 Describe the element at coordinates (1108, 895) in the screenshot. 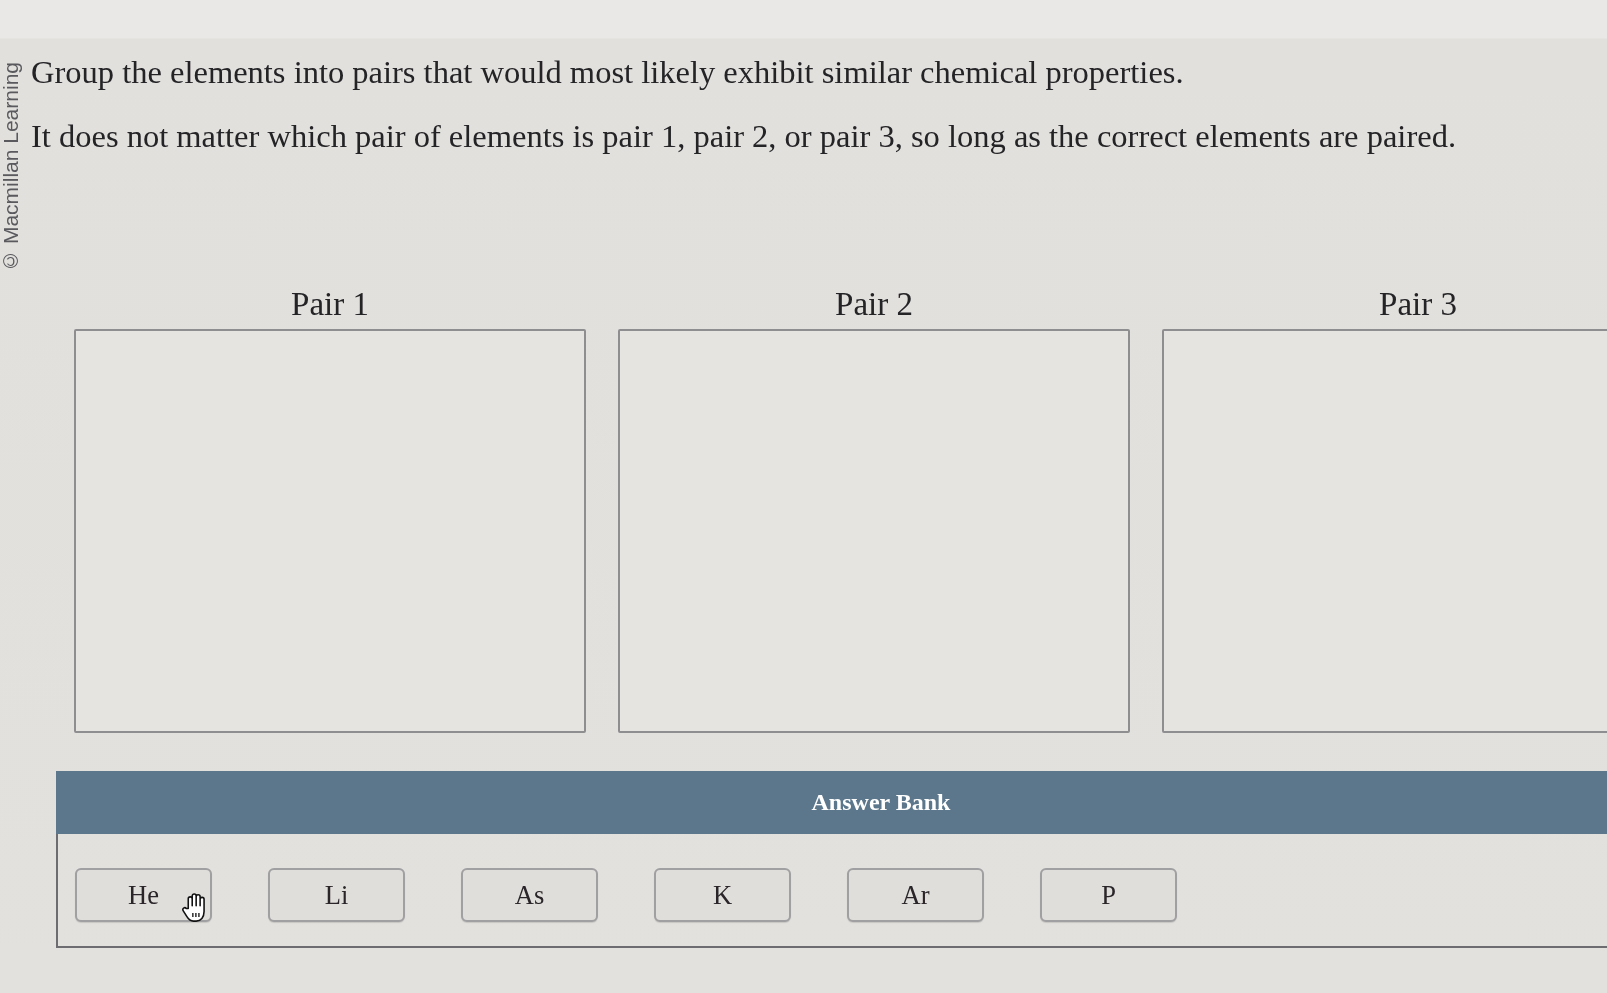

I see `element-tile: P` at that location.